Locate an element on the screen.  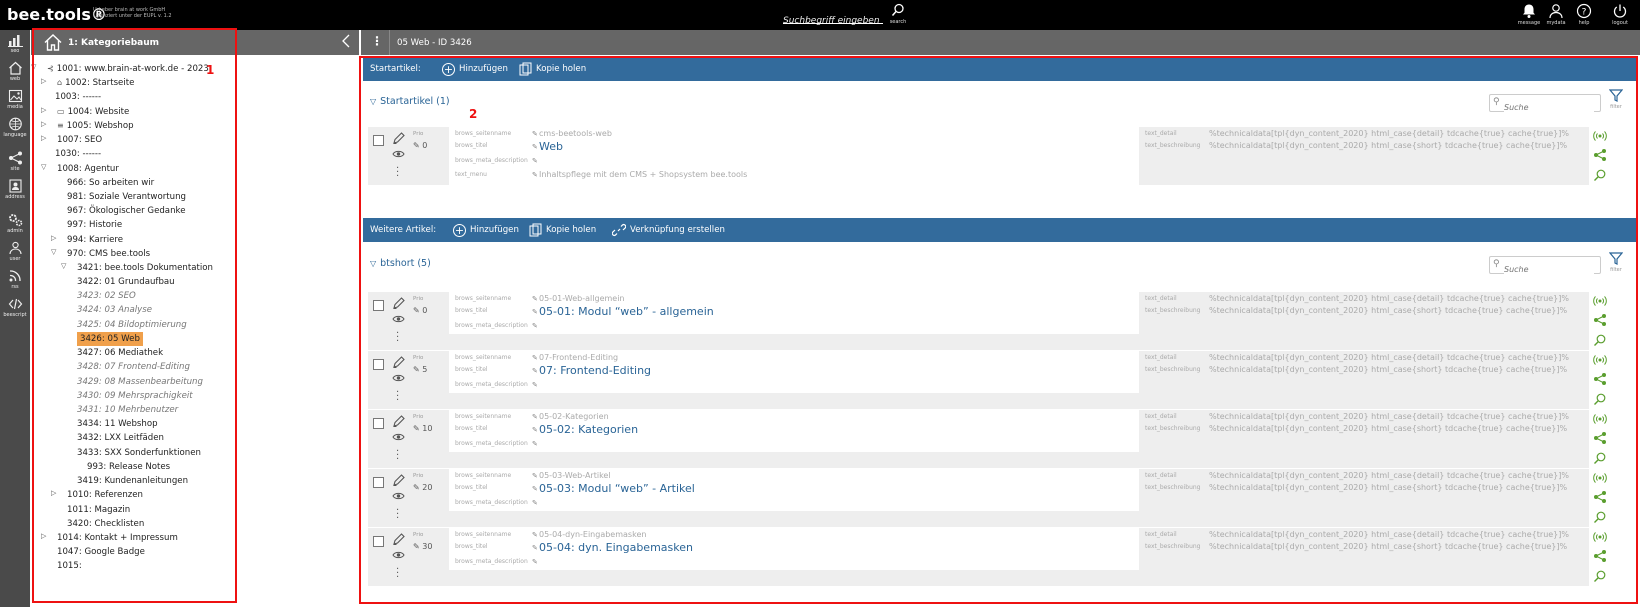
create-link-button: Verknüpfung erstellen is located at coordinates (668, 230).